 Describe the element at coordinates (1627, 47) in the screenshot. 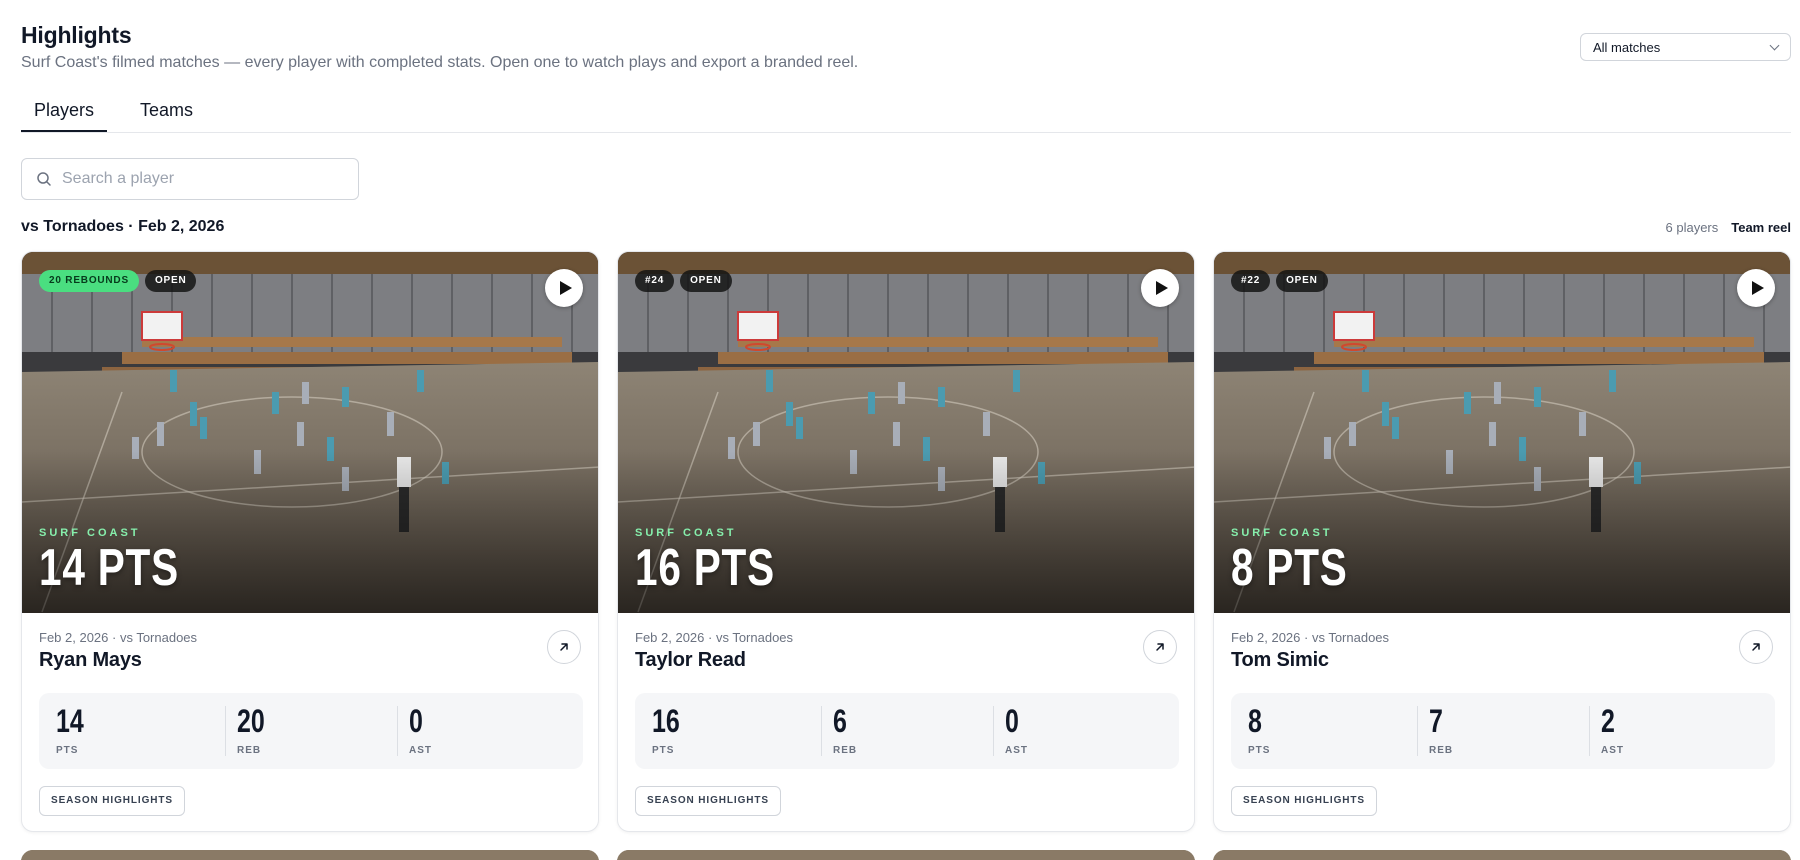

I see `match-filter-value: All matches` at that location.